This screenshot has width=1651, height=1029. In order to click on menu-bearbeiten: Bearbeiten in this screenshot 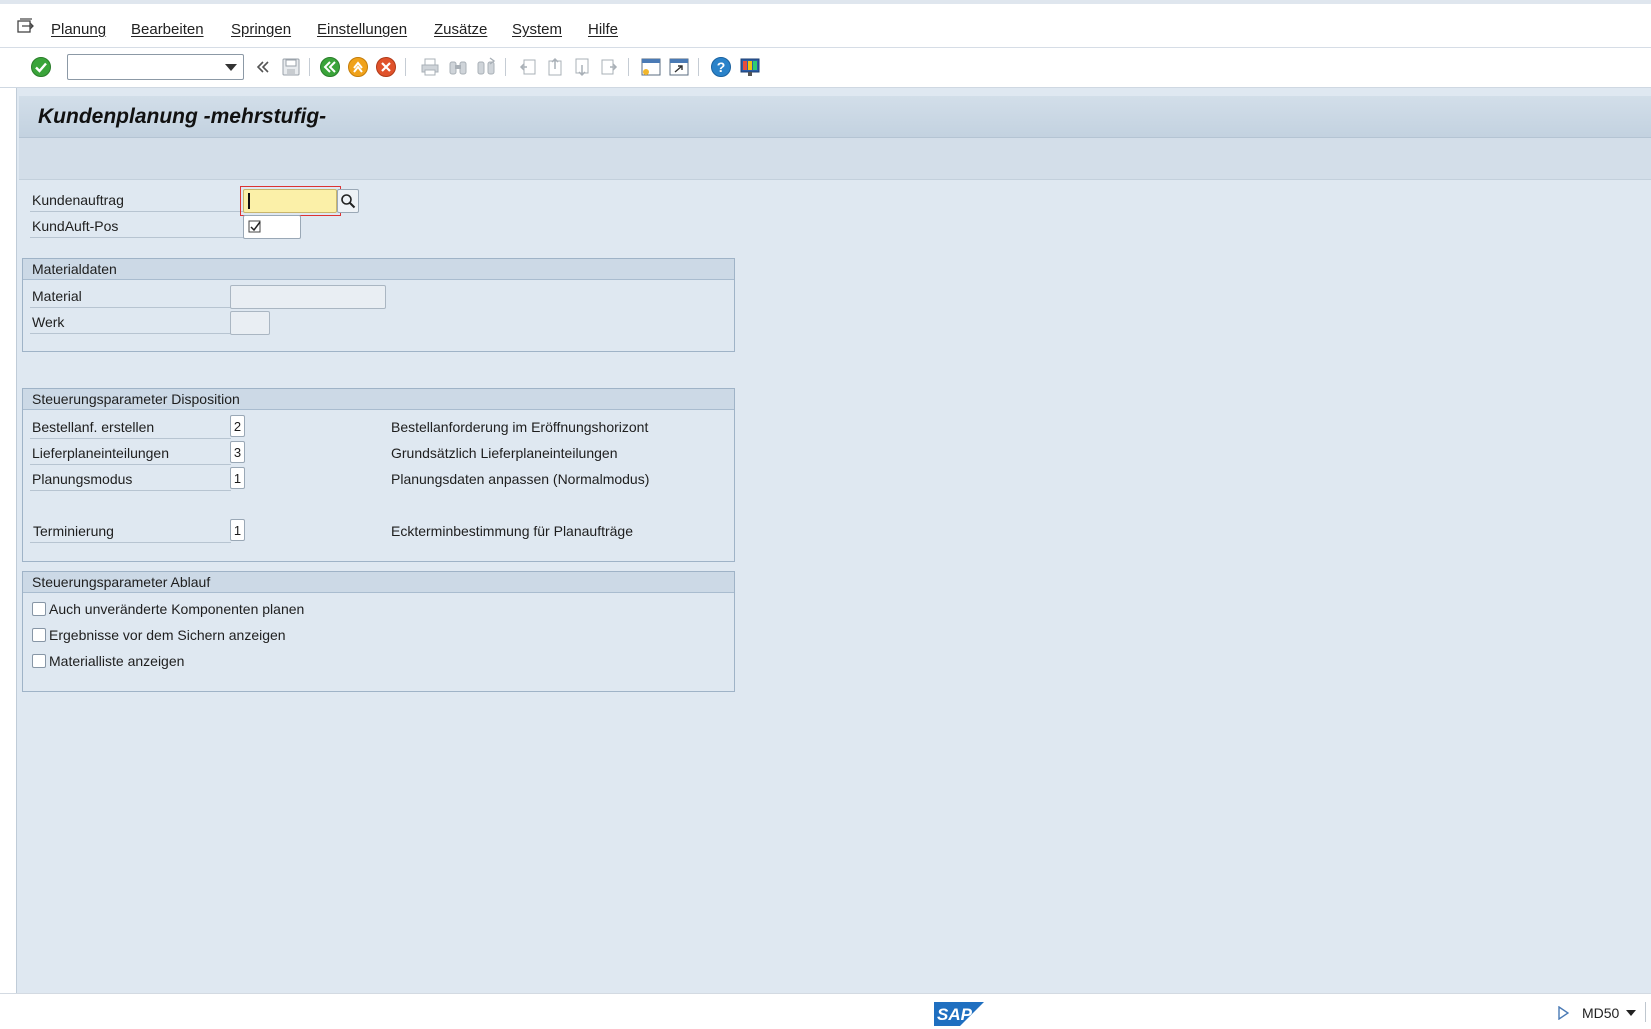, I will do `click(167, 29)`.